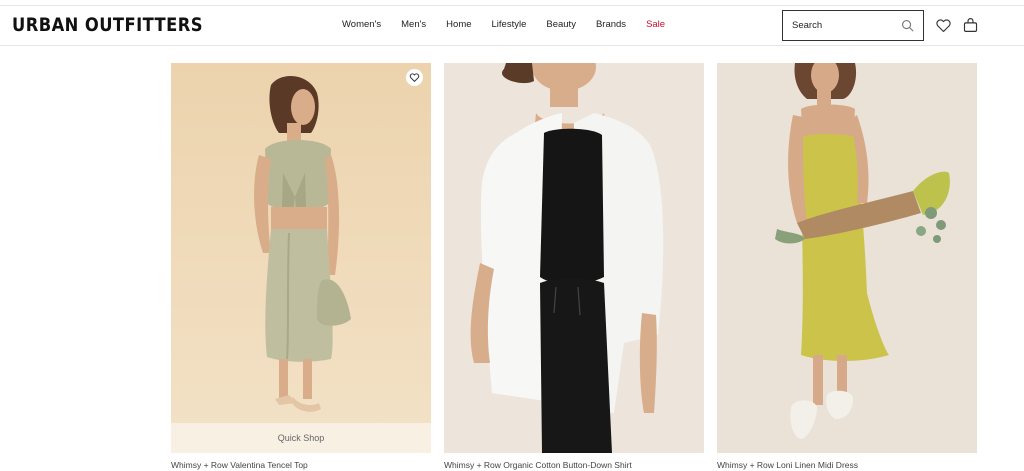 The width and height of the screenshot is (1024, 471). What do you see at coordinates (413, 24) in the screenshot?
I see `nav-item-mens: Men's` at bounding box center [413, 24].